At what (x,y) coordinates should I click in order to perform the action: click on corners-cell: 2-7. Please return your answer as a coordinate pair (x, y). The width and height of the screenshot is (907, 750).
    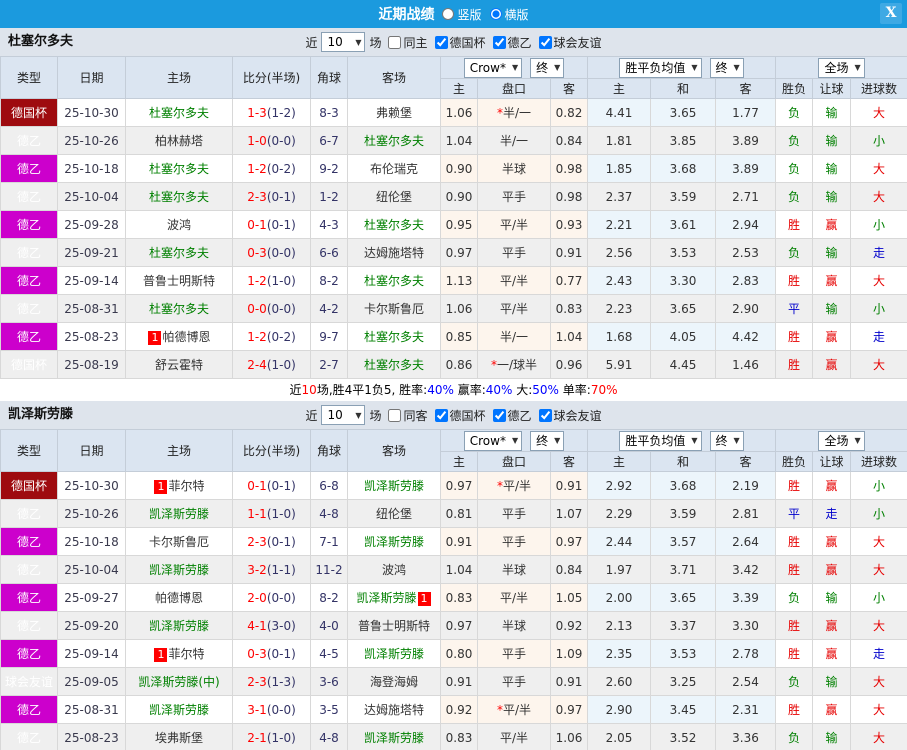
    Looking at the image, I should click on (329, 364).